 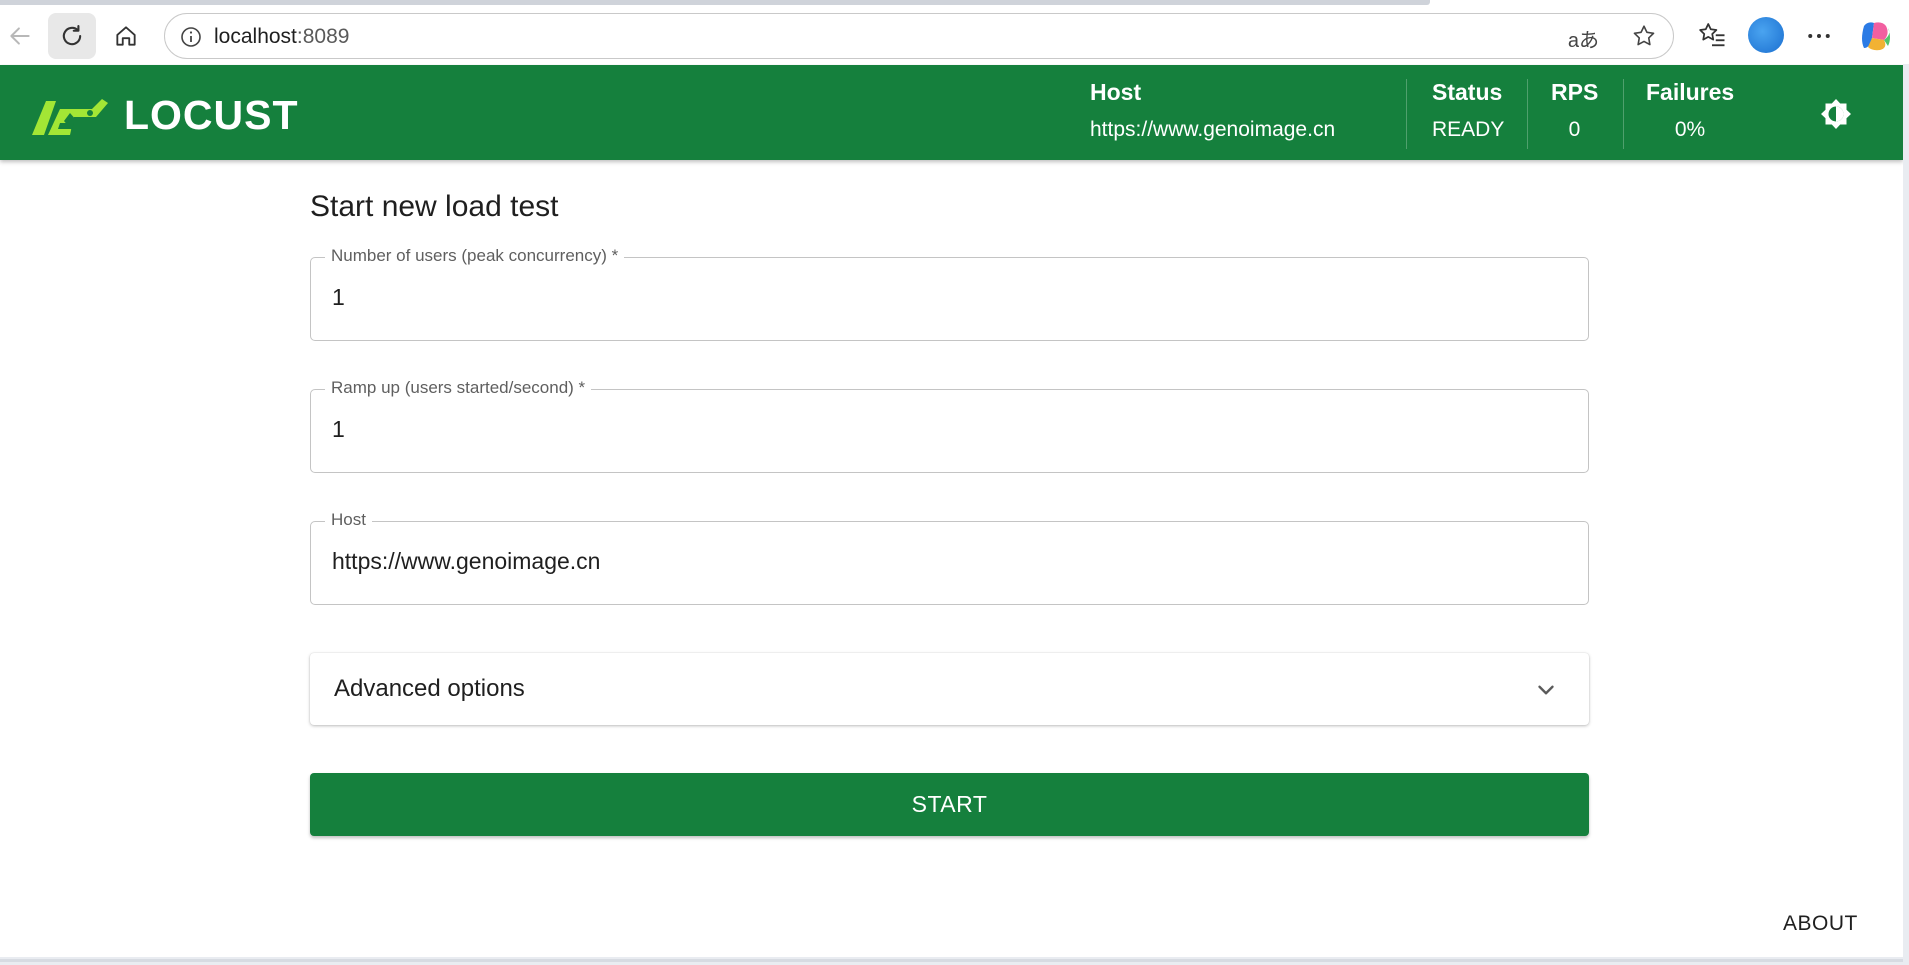 What do you see at coordinates (475, 256) in the screenshot?
I see `users-field-label: Number of users (peak concurrency) *` at bounding box center [475, 256].